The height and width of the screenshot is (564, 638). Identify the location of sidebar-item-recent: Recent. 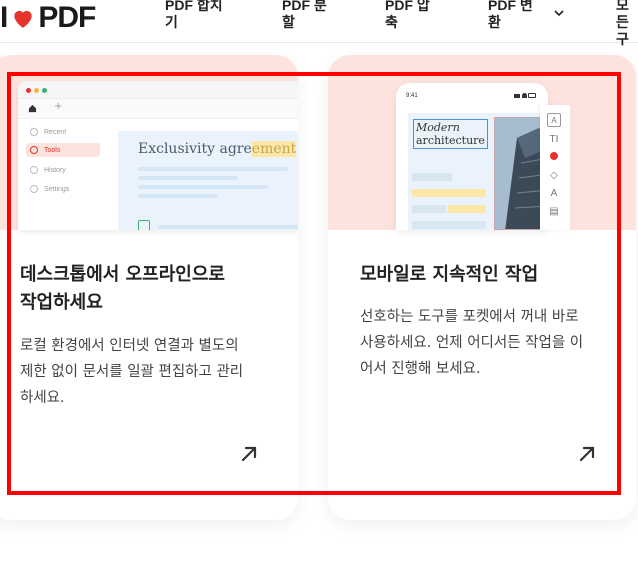
(63, 132).